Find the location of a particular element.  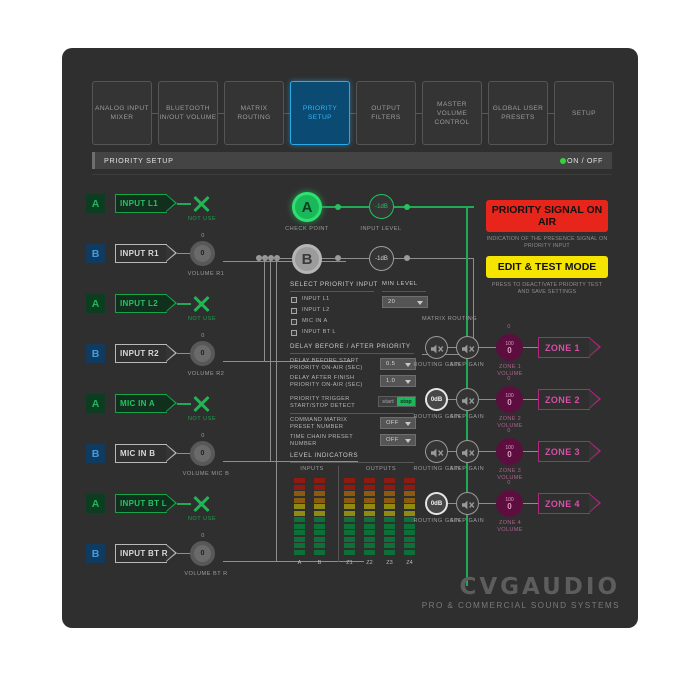

input-tag-input-r1: INPUT R1 is located at coordinates (146, 253).